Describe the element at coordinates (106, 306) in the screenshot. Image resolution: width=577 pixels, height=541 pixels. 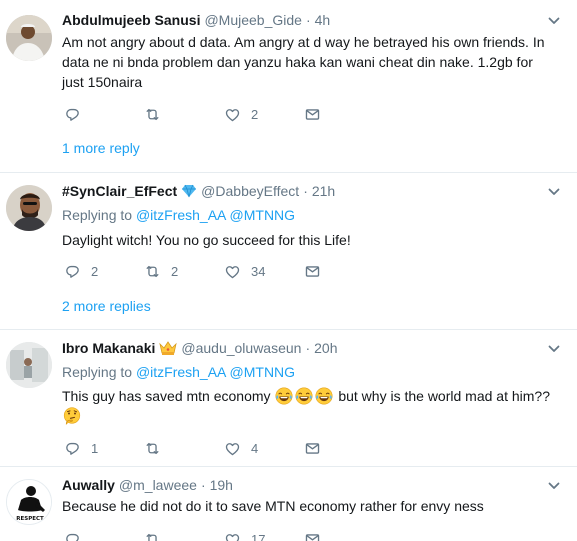
I see `show-more-replies-link: 2 more replies` at that location.